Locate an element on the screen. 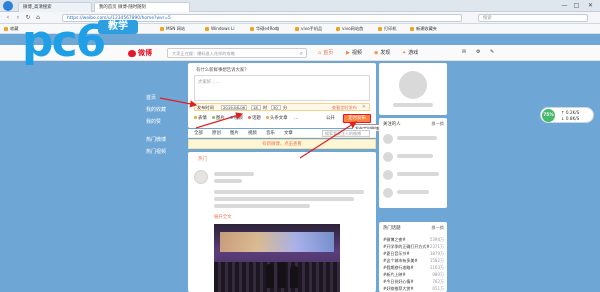  weibo-search-input: 大家正在搜：爆料逃入花样的攻略 ⌕ is located at coordinates (237, 53).